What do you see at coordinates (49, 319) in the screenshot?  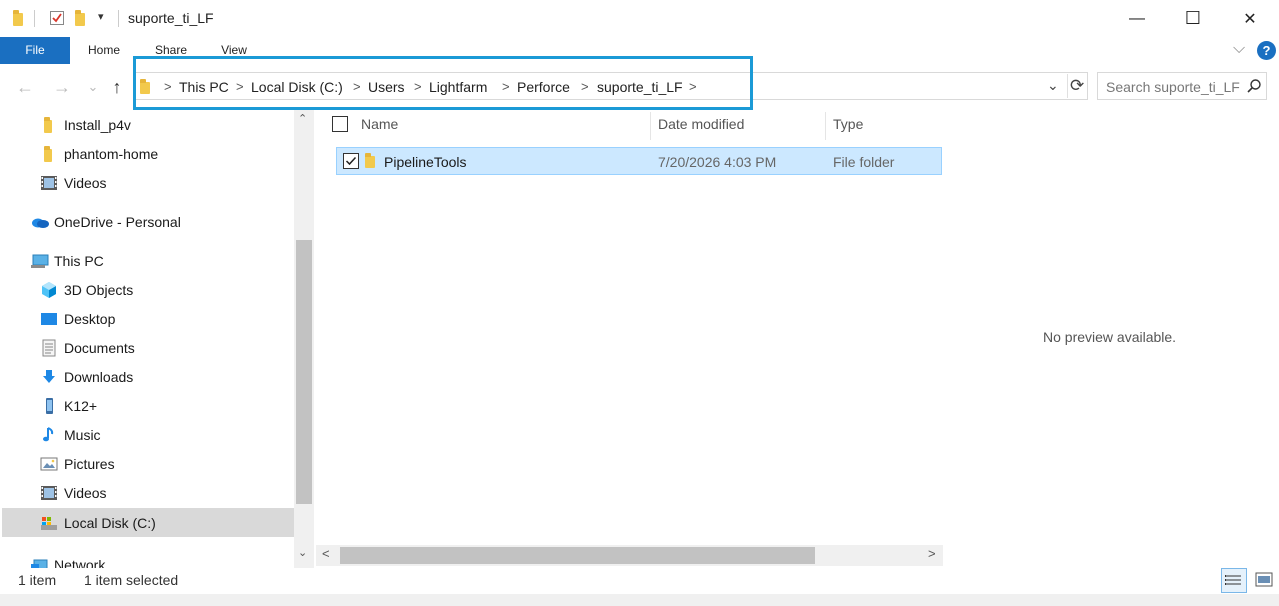 I see `desktop-icon` at bounding box center [49, 319].